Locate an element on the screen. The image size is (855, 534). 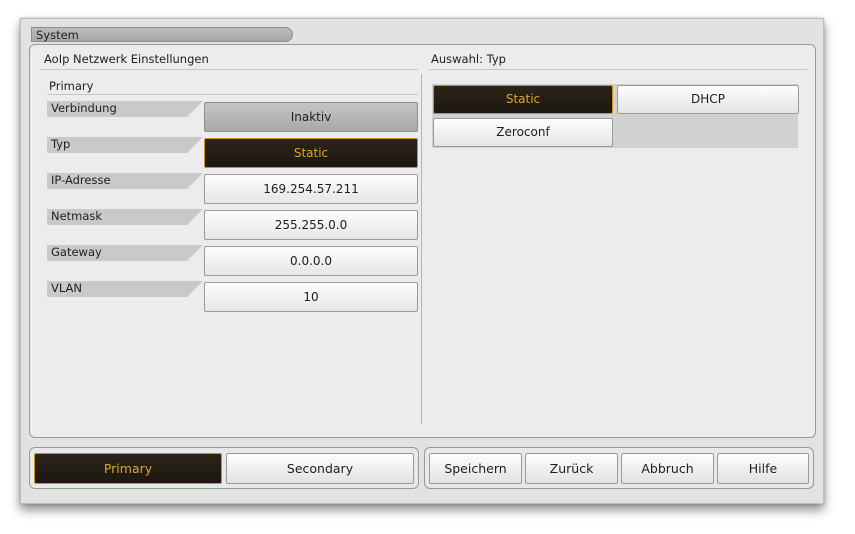
left-section-title: AoIp Netzwerk Einstellungen is located at coordinates (126, 59).